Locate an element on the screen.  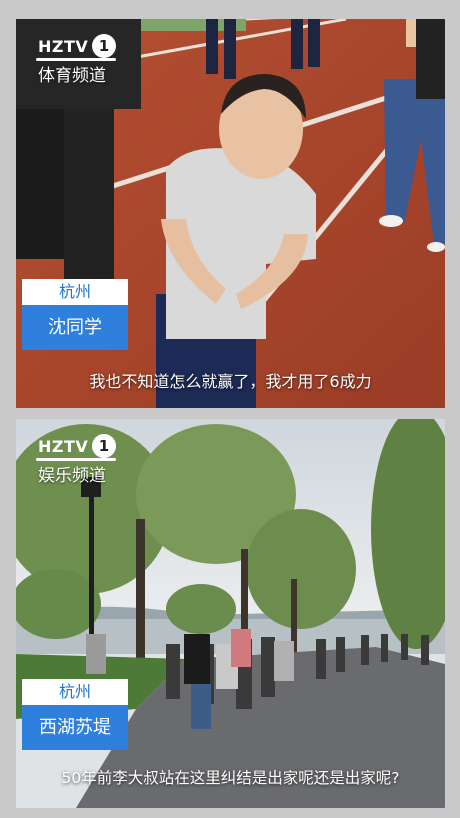
logo-channel-name: 娱乐频道 is located at coordinates (72, 476).